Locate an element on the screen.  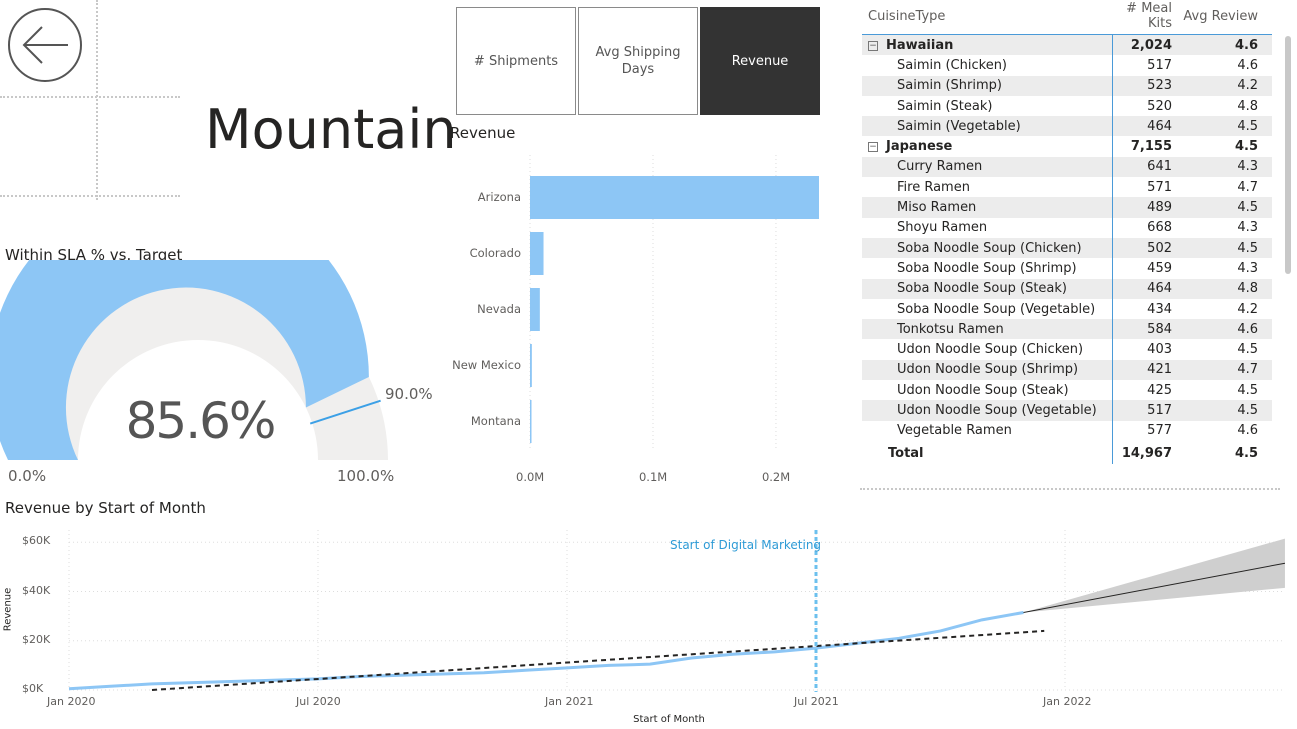
matrix-row: Udon Noodle Soup (Shrimp) 421 4.7 is located at coordinates (1067, 370).